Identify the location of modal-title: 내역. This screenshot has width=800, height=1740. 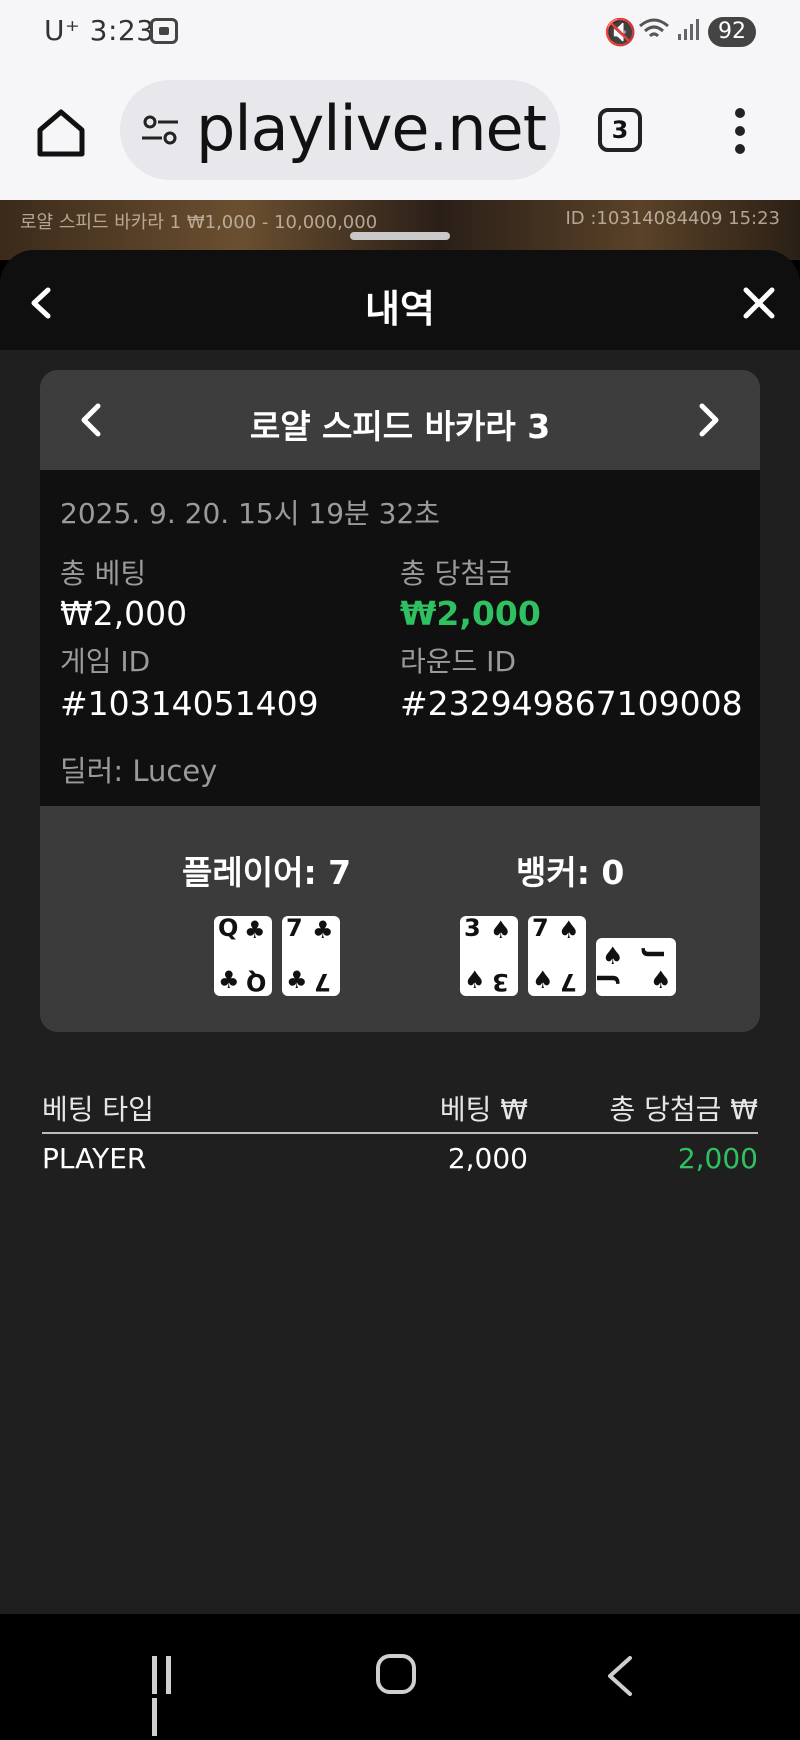
(400, 309).